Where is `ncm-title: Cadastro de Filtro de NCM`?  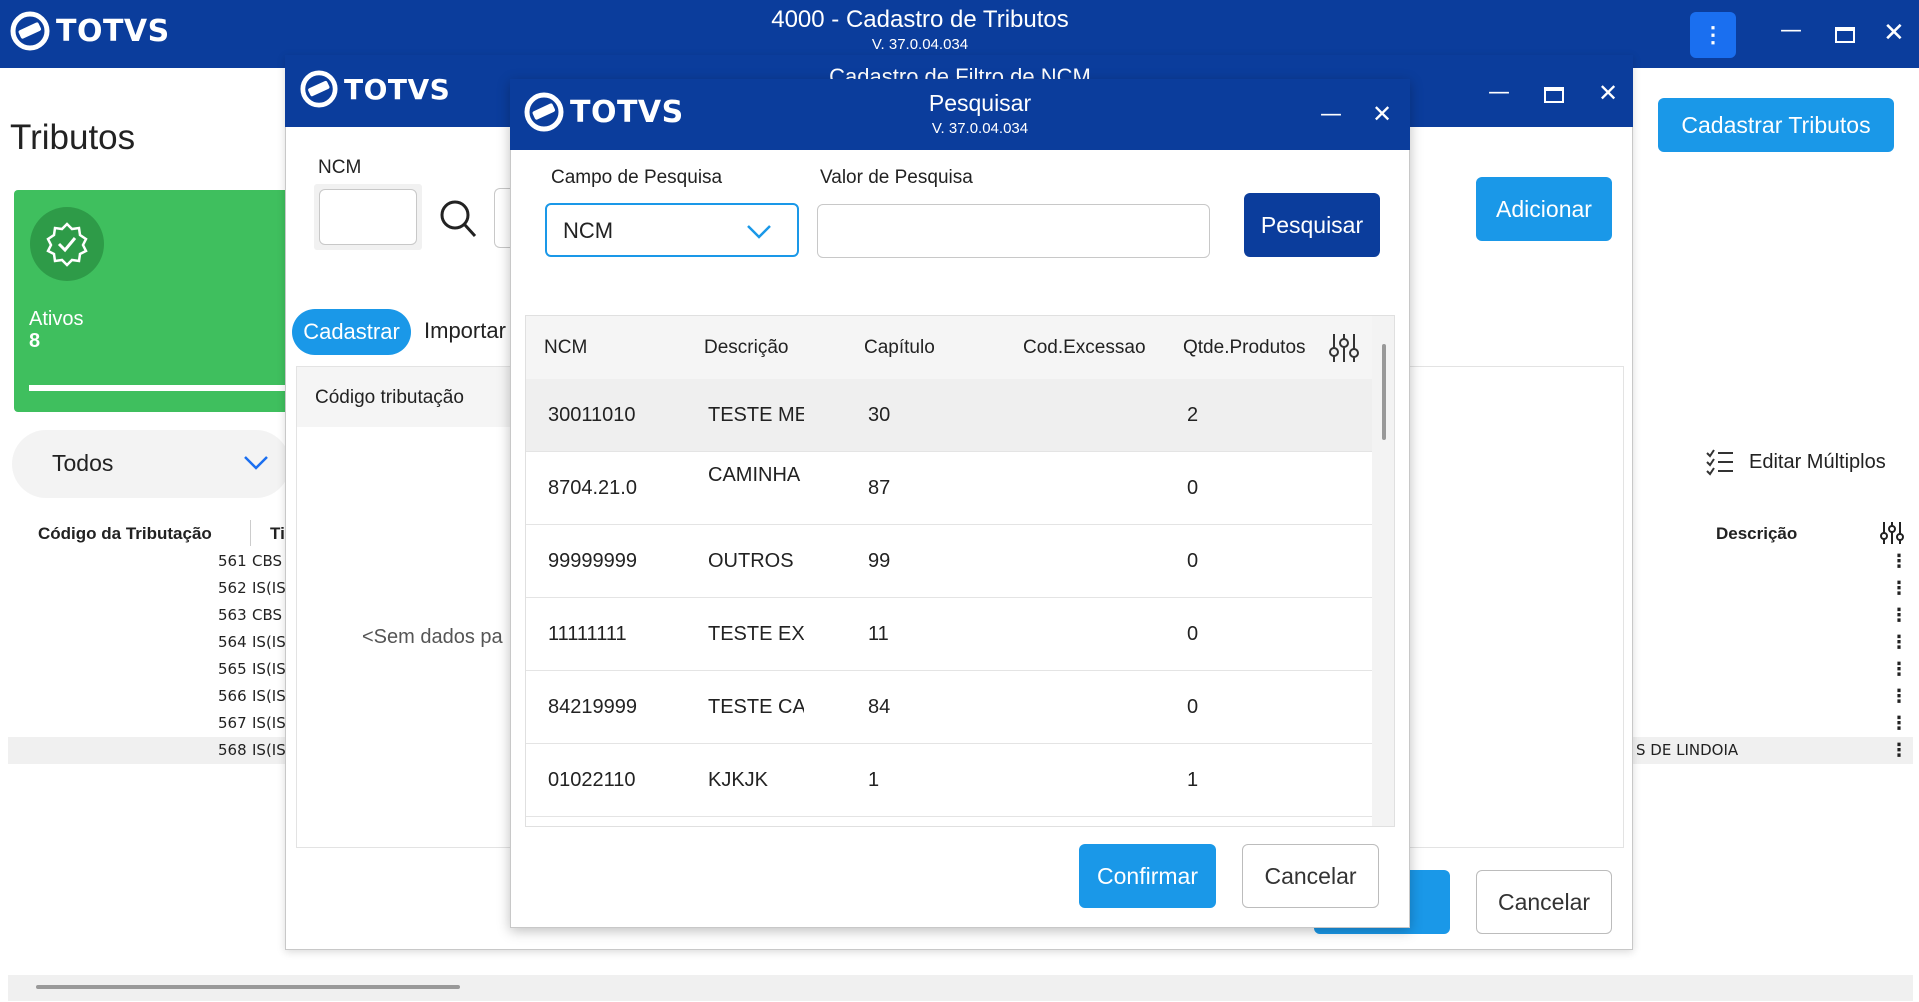
ncm-title: Cadastro de Filtro de NCM is located at coordinates (960, 72).